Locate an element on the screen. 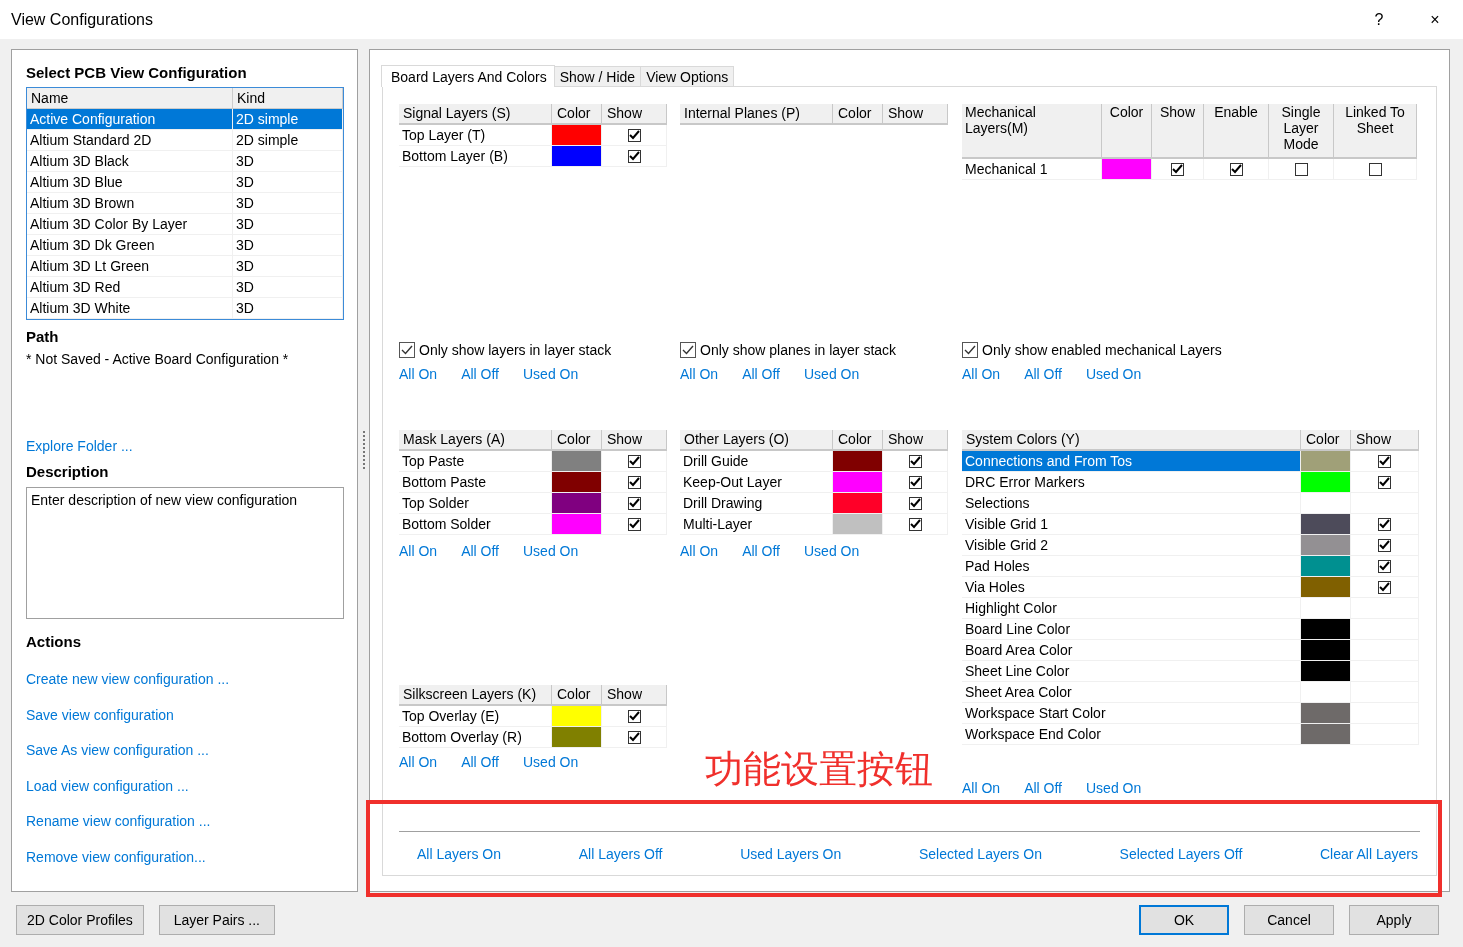 The width and height of the screenshot is (1463, 947). layer-name-cell: Visible Grid 1 is located at coordinates (1131, 524).